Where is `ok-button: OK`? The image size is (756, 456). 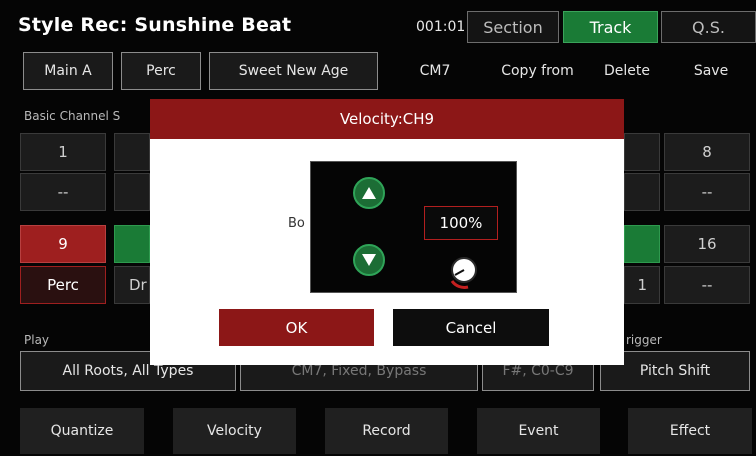
ok-button: OK is located at coordinates (296, 327).